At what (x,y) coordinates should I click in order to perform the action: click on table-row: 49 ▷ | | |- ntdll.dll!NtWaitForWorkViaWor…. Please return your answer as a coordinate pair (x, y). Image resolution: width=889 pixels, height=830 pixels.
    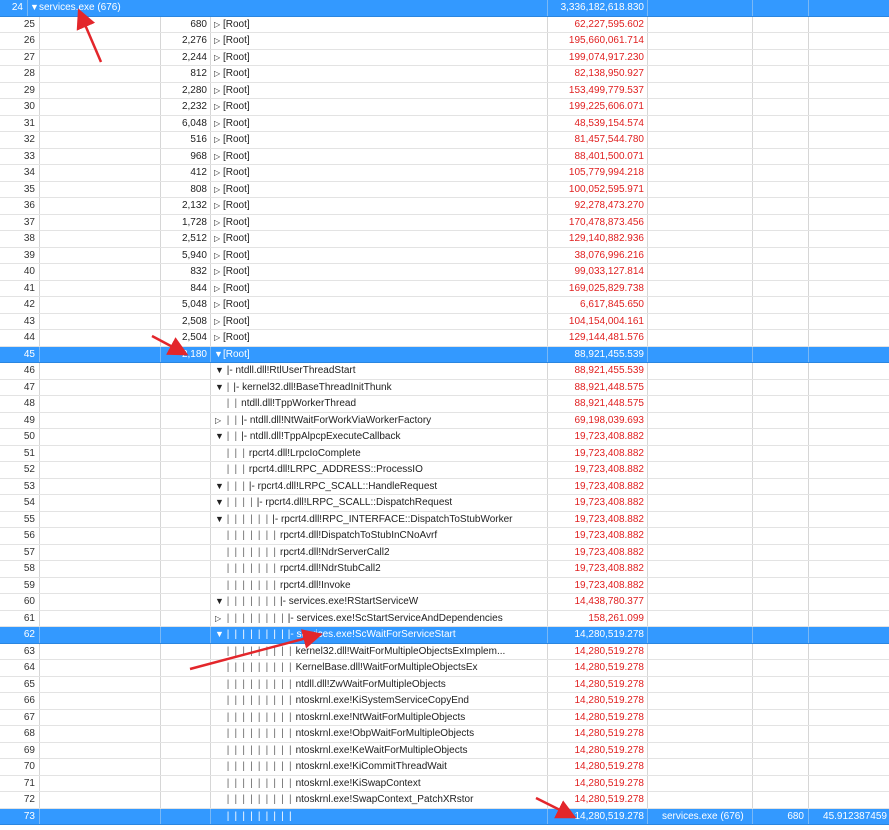
    Looking at the image, I should click on (444, 420).